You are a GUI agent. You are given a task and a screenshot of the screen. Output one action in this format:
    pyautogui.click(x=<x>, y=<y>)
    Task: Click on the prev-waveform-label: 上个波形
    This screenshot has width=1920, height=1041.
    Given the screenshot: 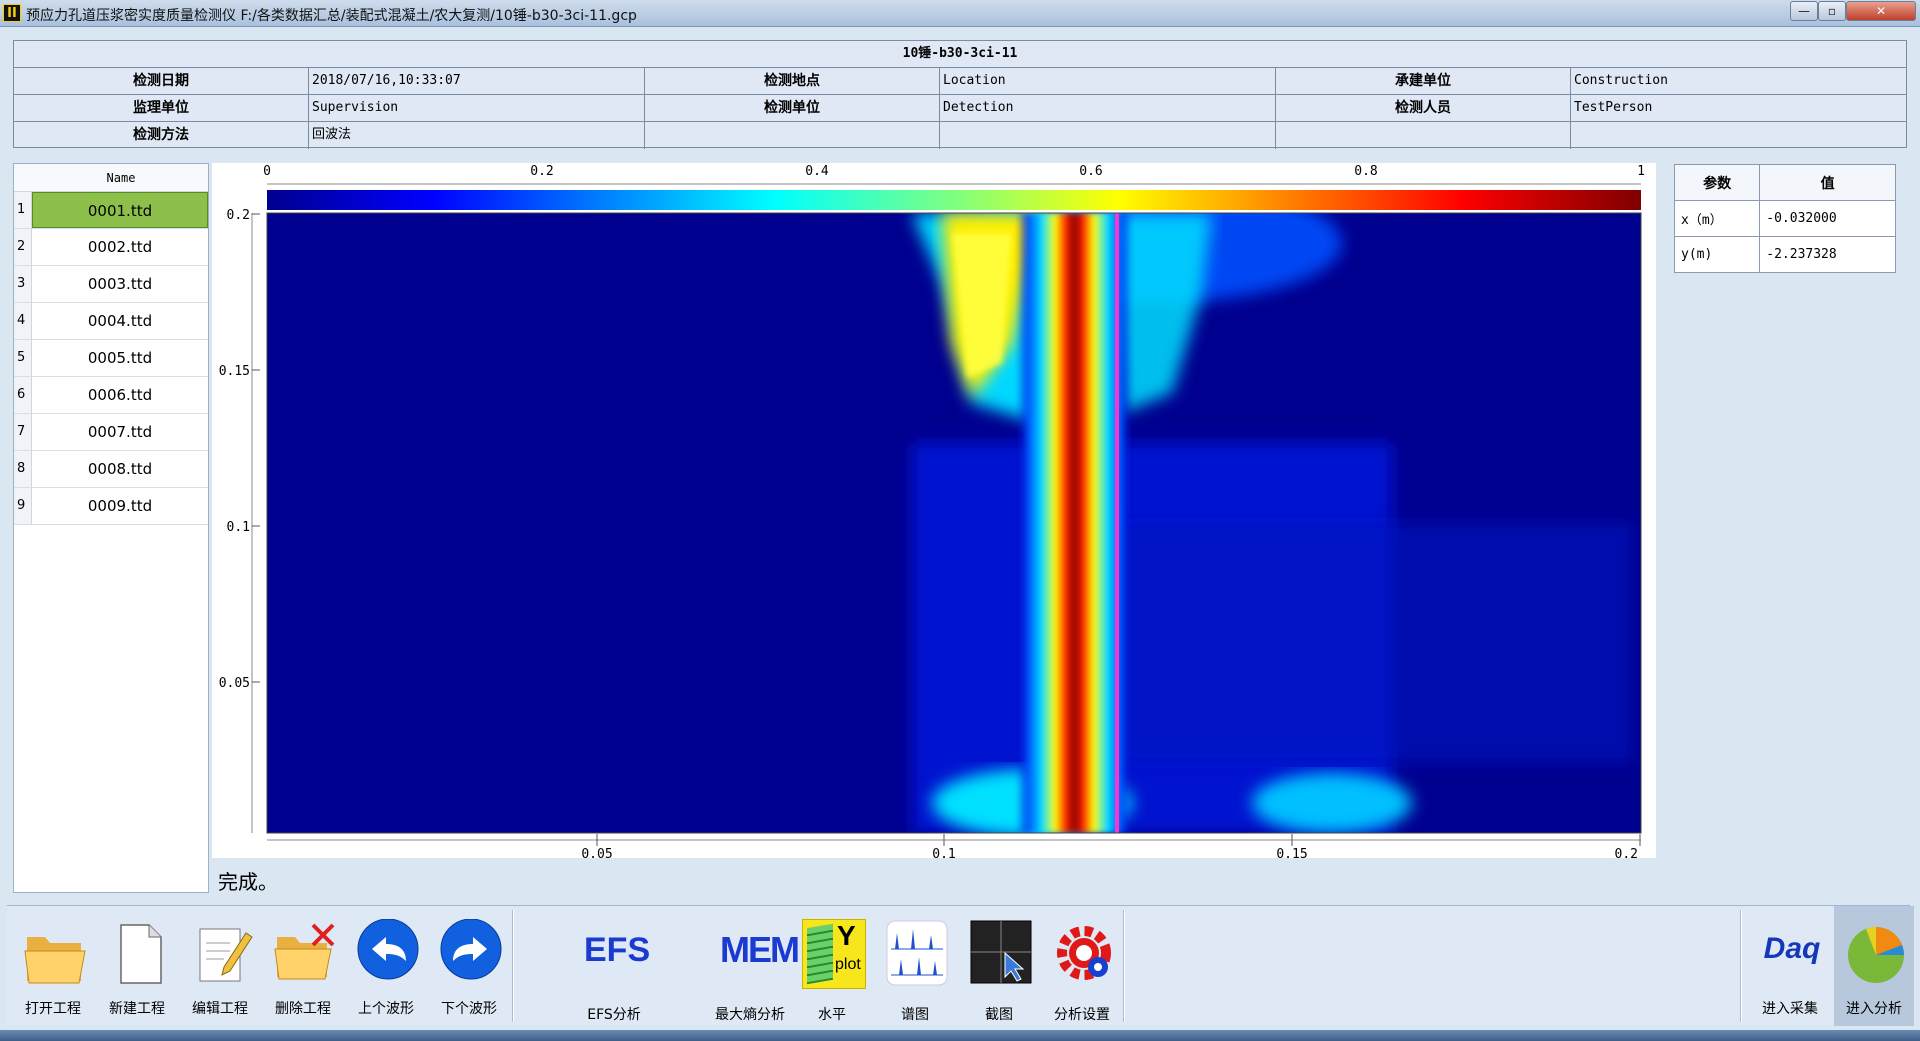 What is the action you would take?
    pyautogui.click(x=386, y=1009)
    